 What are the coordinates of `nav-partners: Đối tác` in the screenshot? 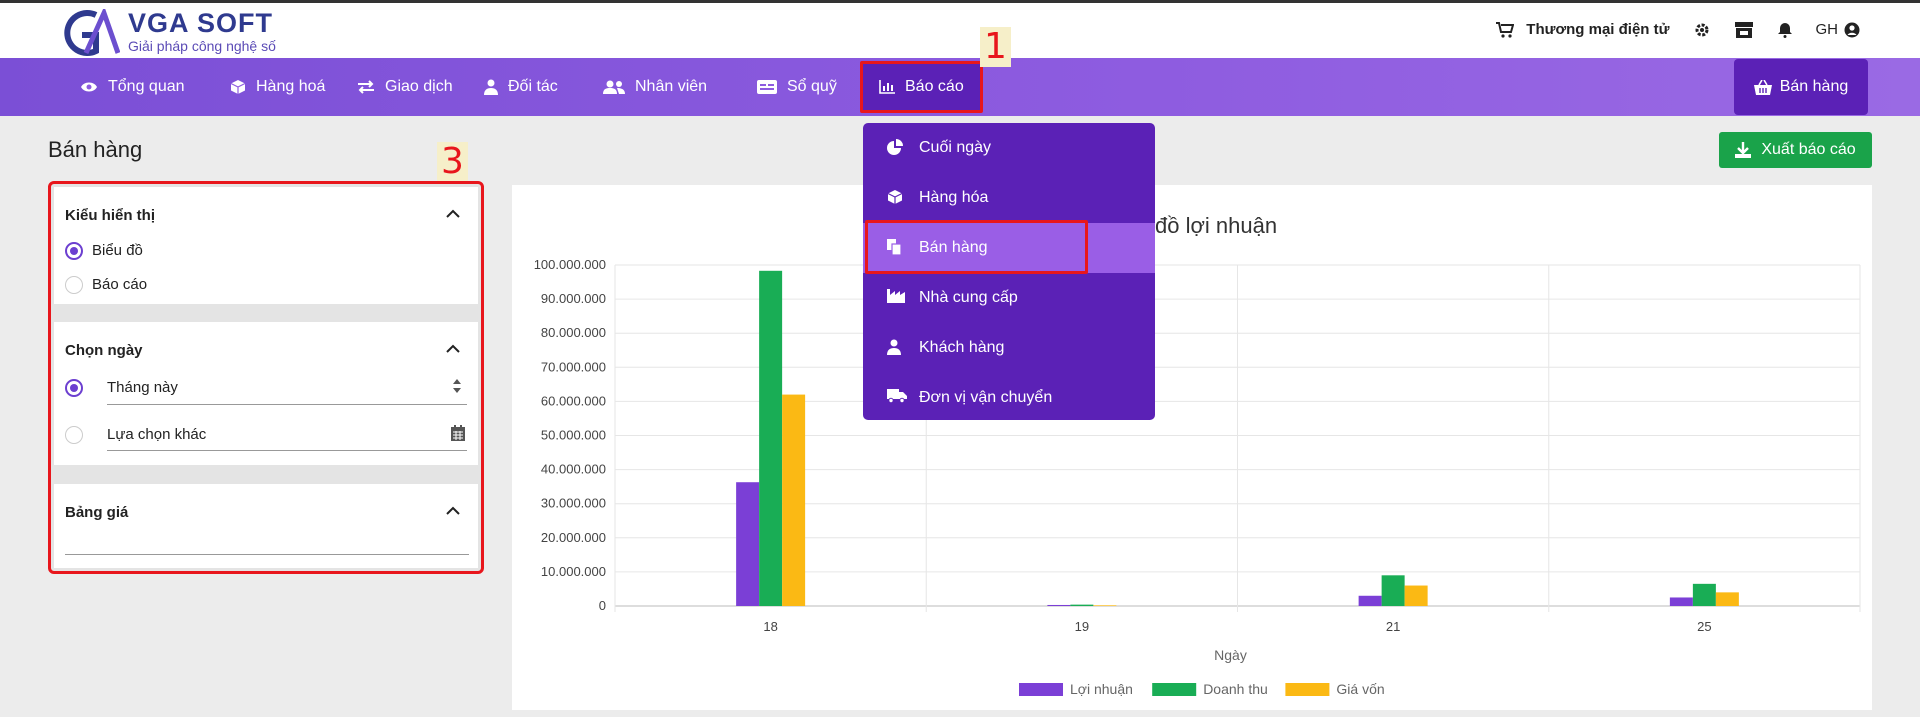 It's located at (521, 87).